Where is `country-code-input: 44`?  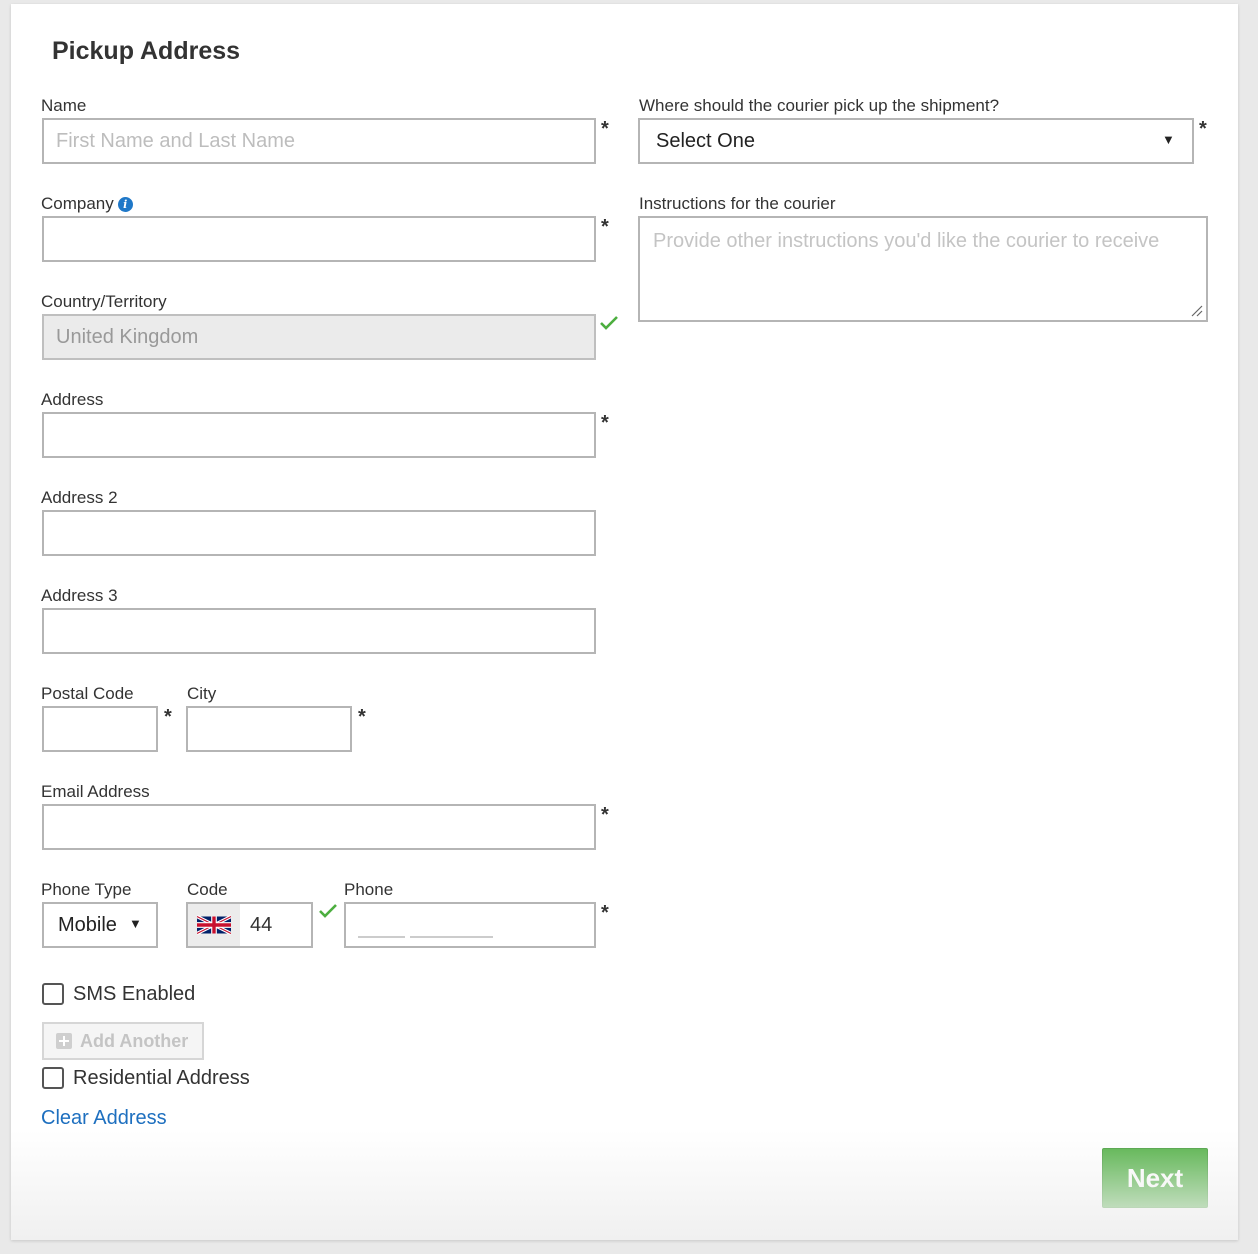 country-code-input: 44 is located at coordinates (249, 925).